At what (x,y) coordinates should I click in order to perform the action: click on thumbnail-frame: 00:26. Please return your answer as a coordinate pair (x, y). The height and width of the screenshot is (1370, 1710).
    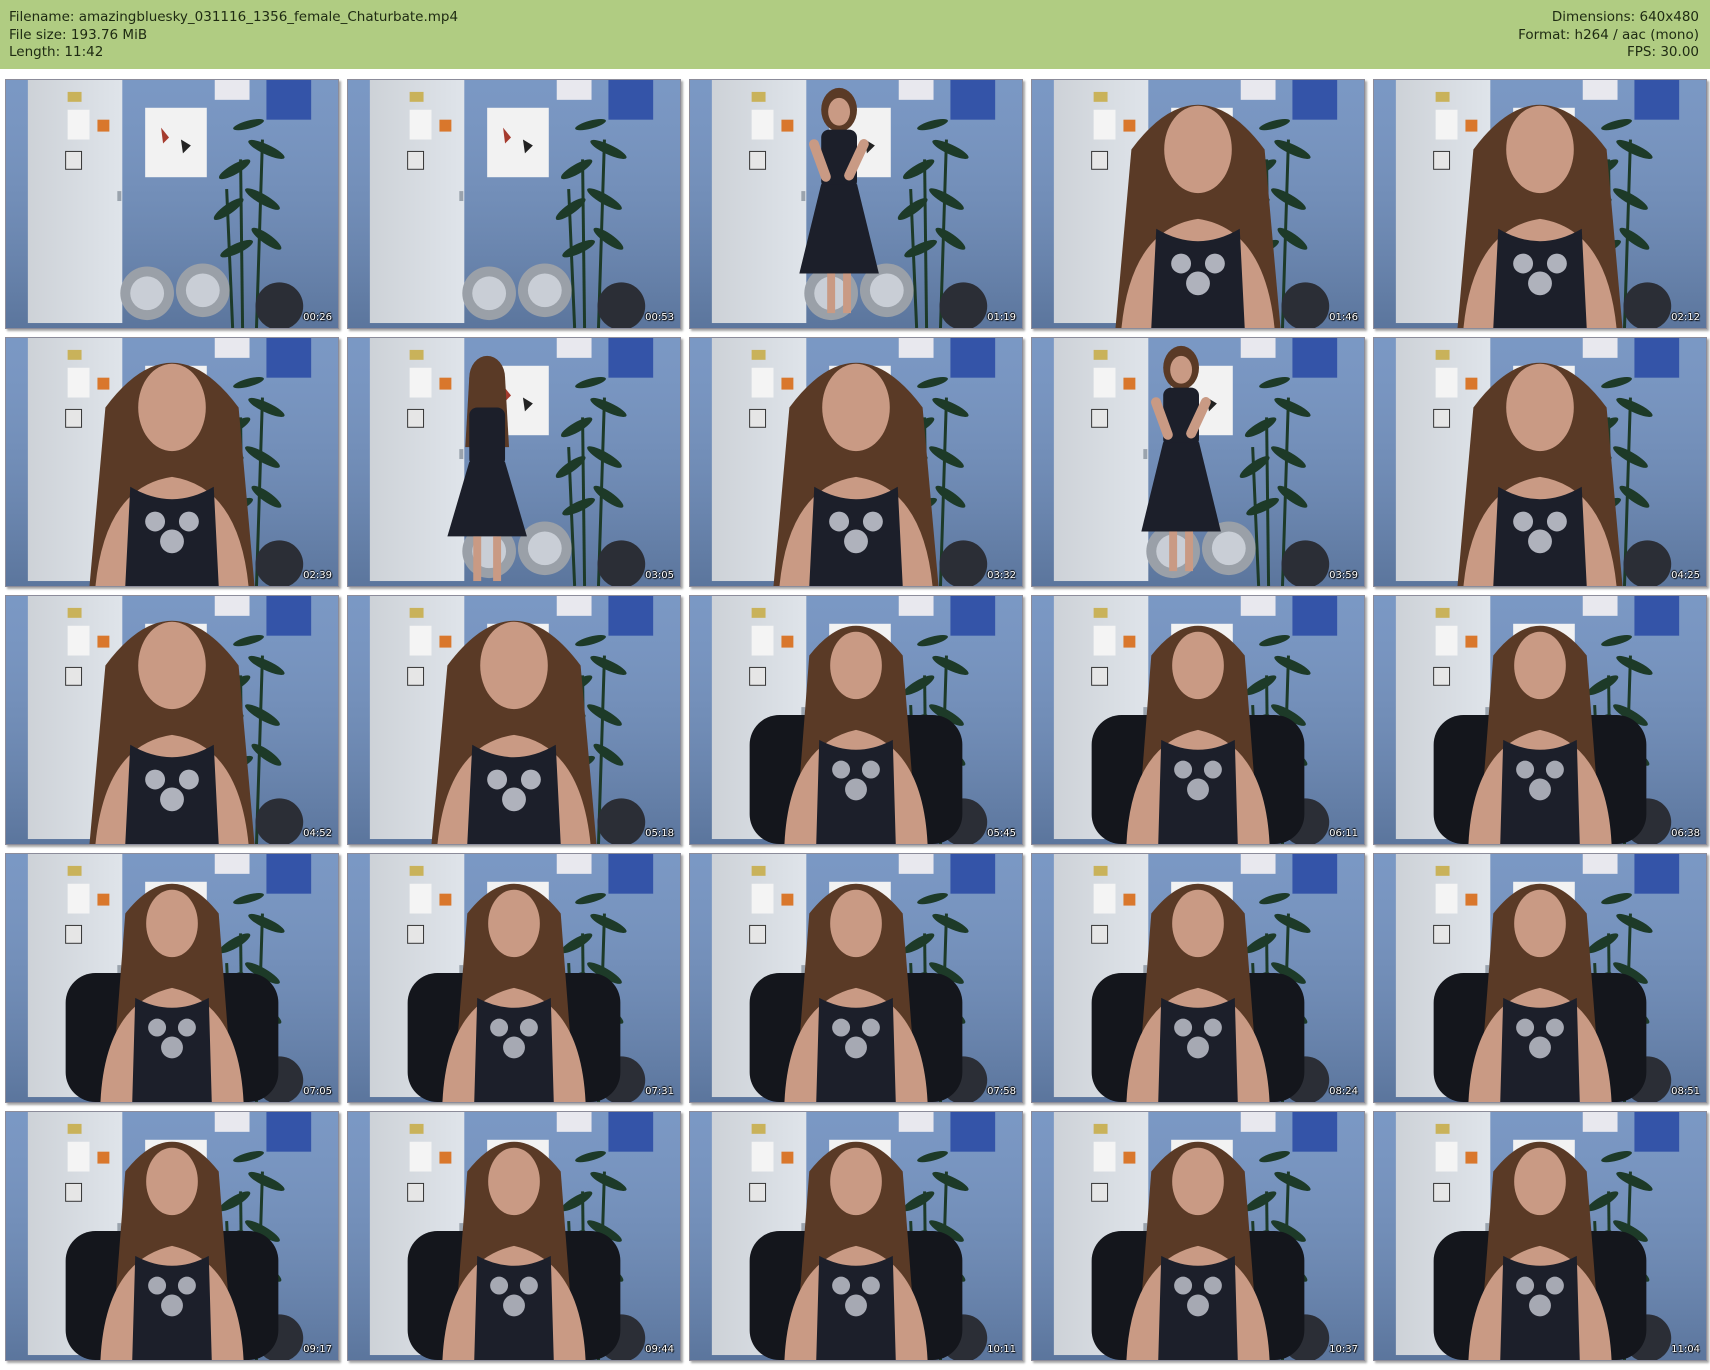
    Looking at the image, I should click on (172, 204).